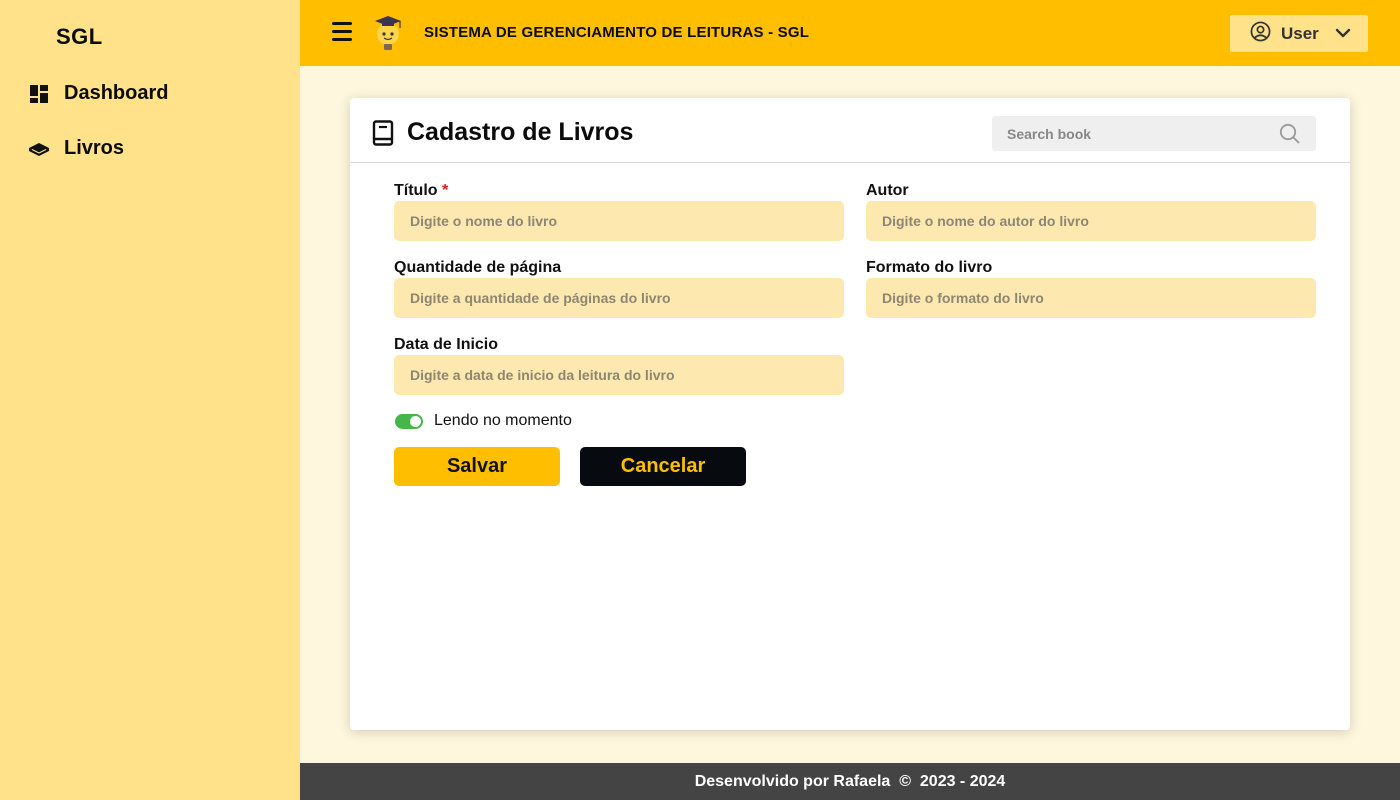 The width and height of the screenshot is (1400, 800). I want to click on sidebar-item-label: Livros, so click(94, 148).